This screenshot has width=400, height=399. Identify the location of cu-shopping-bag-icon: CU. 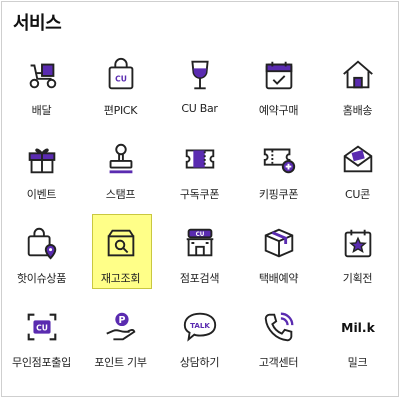
(121, 75).